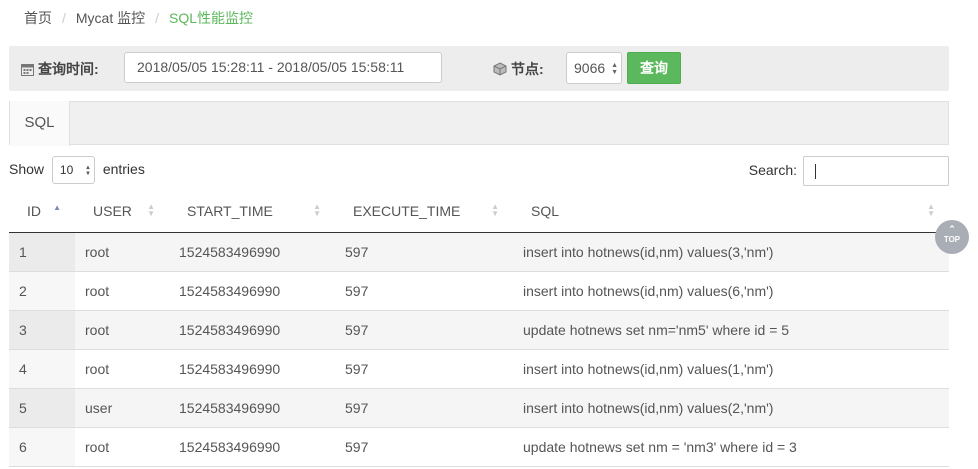 Image resolution: width=978 pixels, height=469 pixels. What do you see at coordinates (42, 291) in the screenshot?
I see `cell-id: 2` at bounding box center [42, 291].